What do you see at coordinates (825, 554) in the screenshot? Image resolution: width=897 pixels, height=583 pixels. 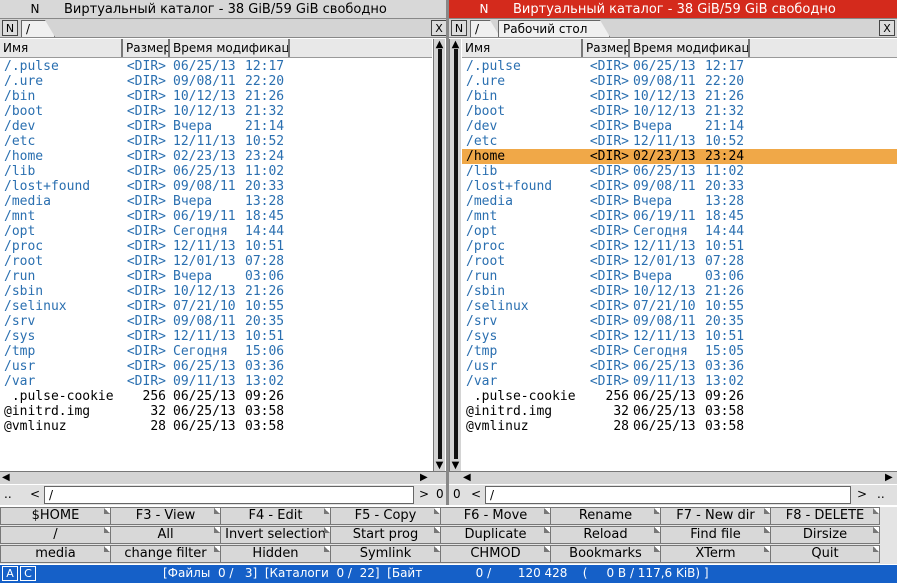 I see `function-button: Quit` at bounding box center [825, 554].